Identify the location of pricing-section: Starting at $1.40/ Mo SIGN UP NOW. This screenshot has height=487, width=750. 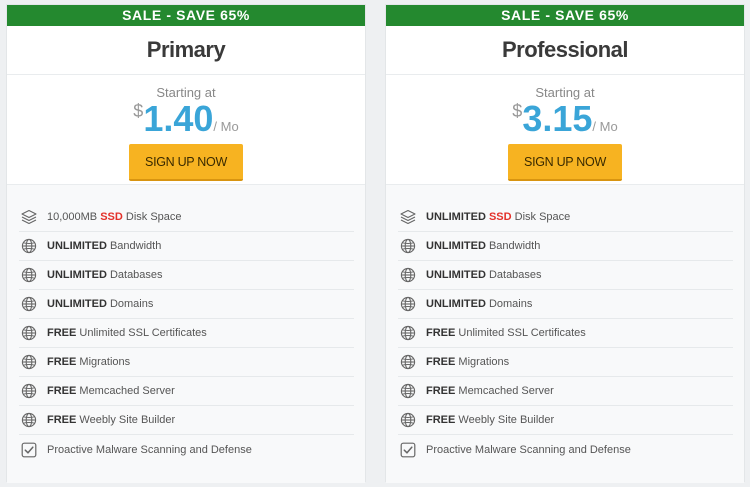
(186, 130).